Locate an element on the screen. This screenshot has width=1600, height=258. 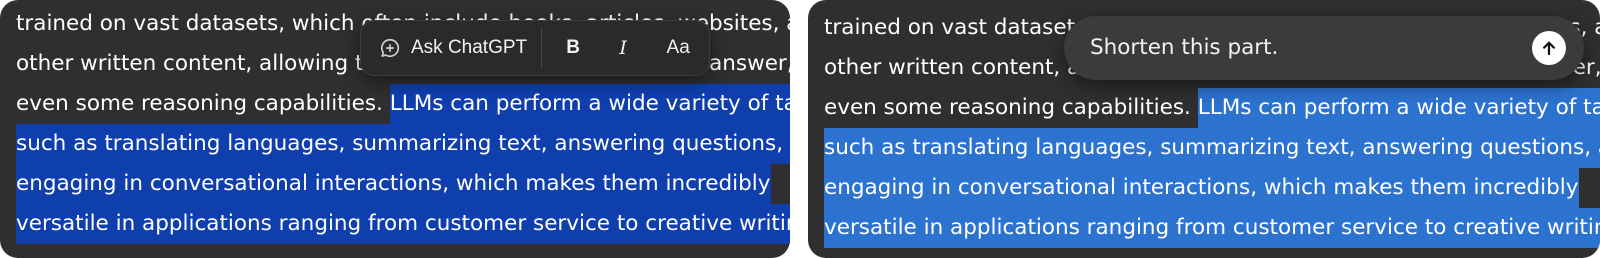
font-style-button: Aa is located at coordinates (678, 48).